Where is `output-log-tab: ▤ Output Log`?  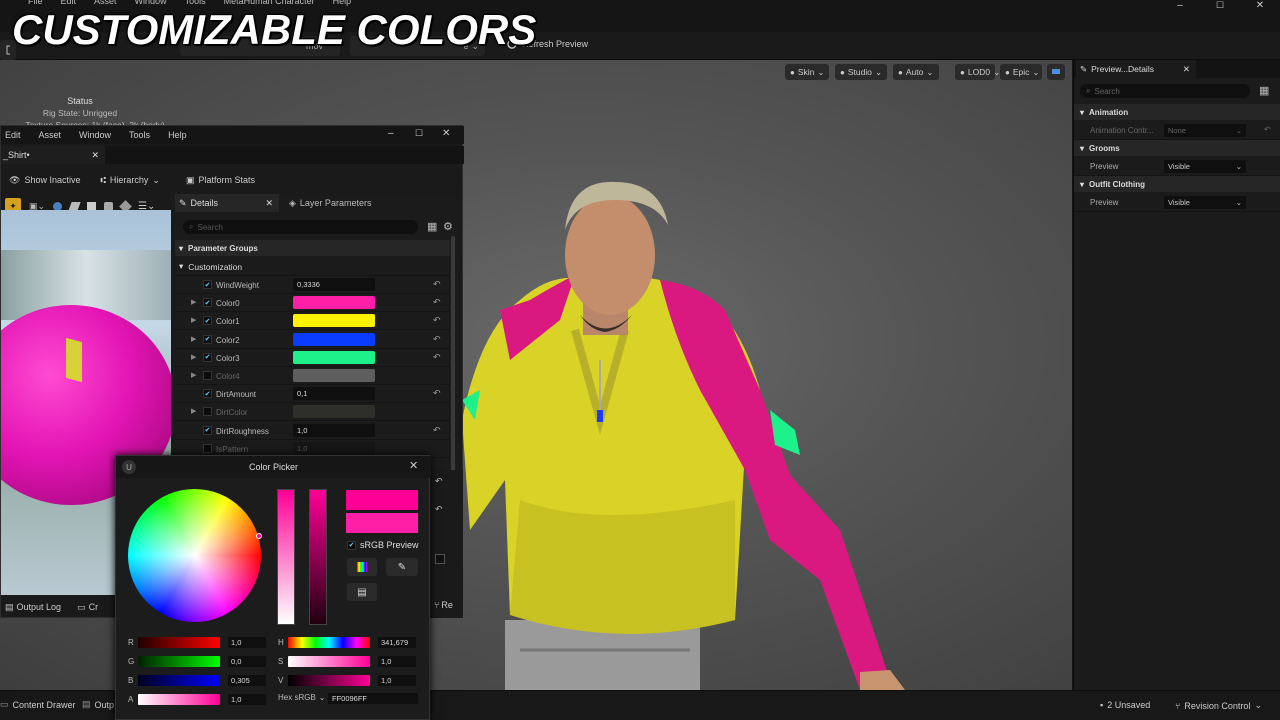
output-log-tab: ▤ Output Log is located at coordinates (33, 607).